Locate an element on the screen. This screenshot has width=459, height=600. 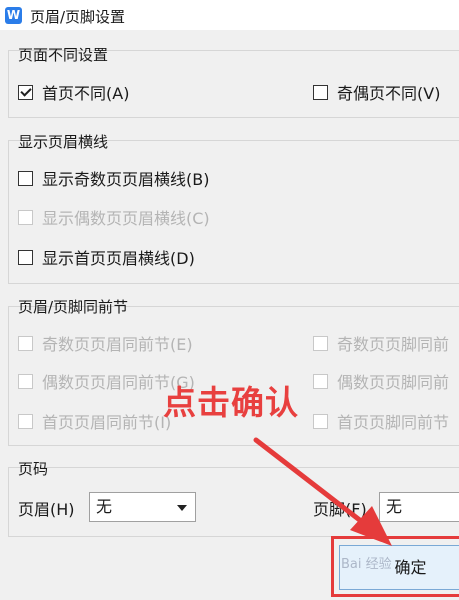
odd-even-diff-checkbox: 奇偶页不同(V) is located at coordinates (376, 92).